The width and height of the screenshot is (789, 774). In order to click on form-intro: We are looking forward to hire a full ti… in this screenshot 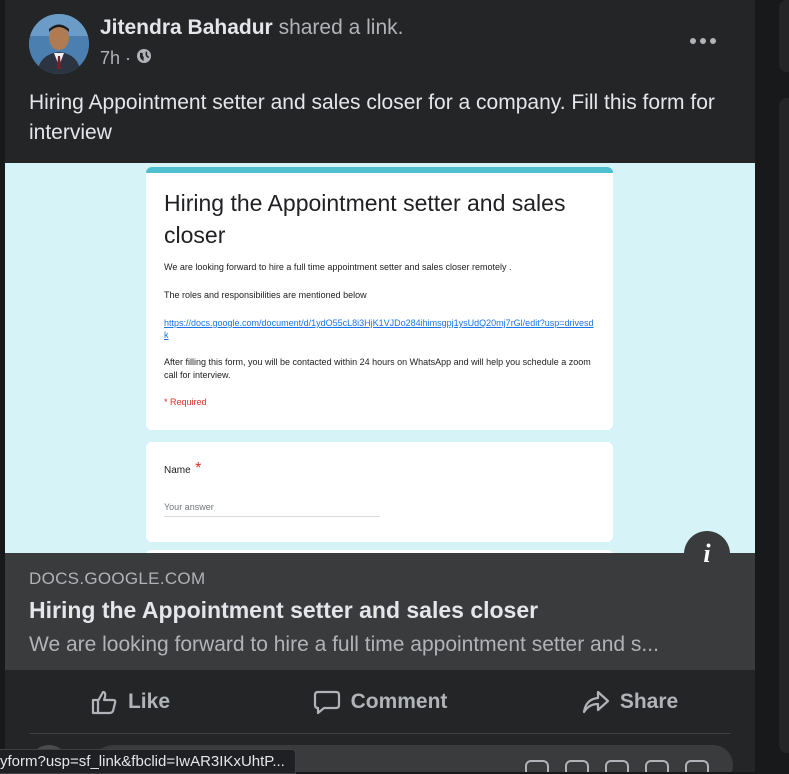, I will do `click(338, 267)`.